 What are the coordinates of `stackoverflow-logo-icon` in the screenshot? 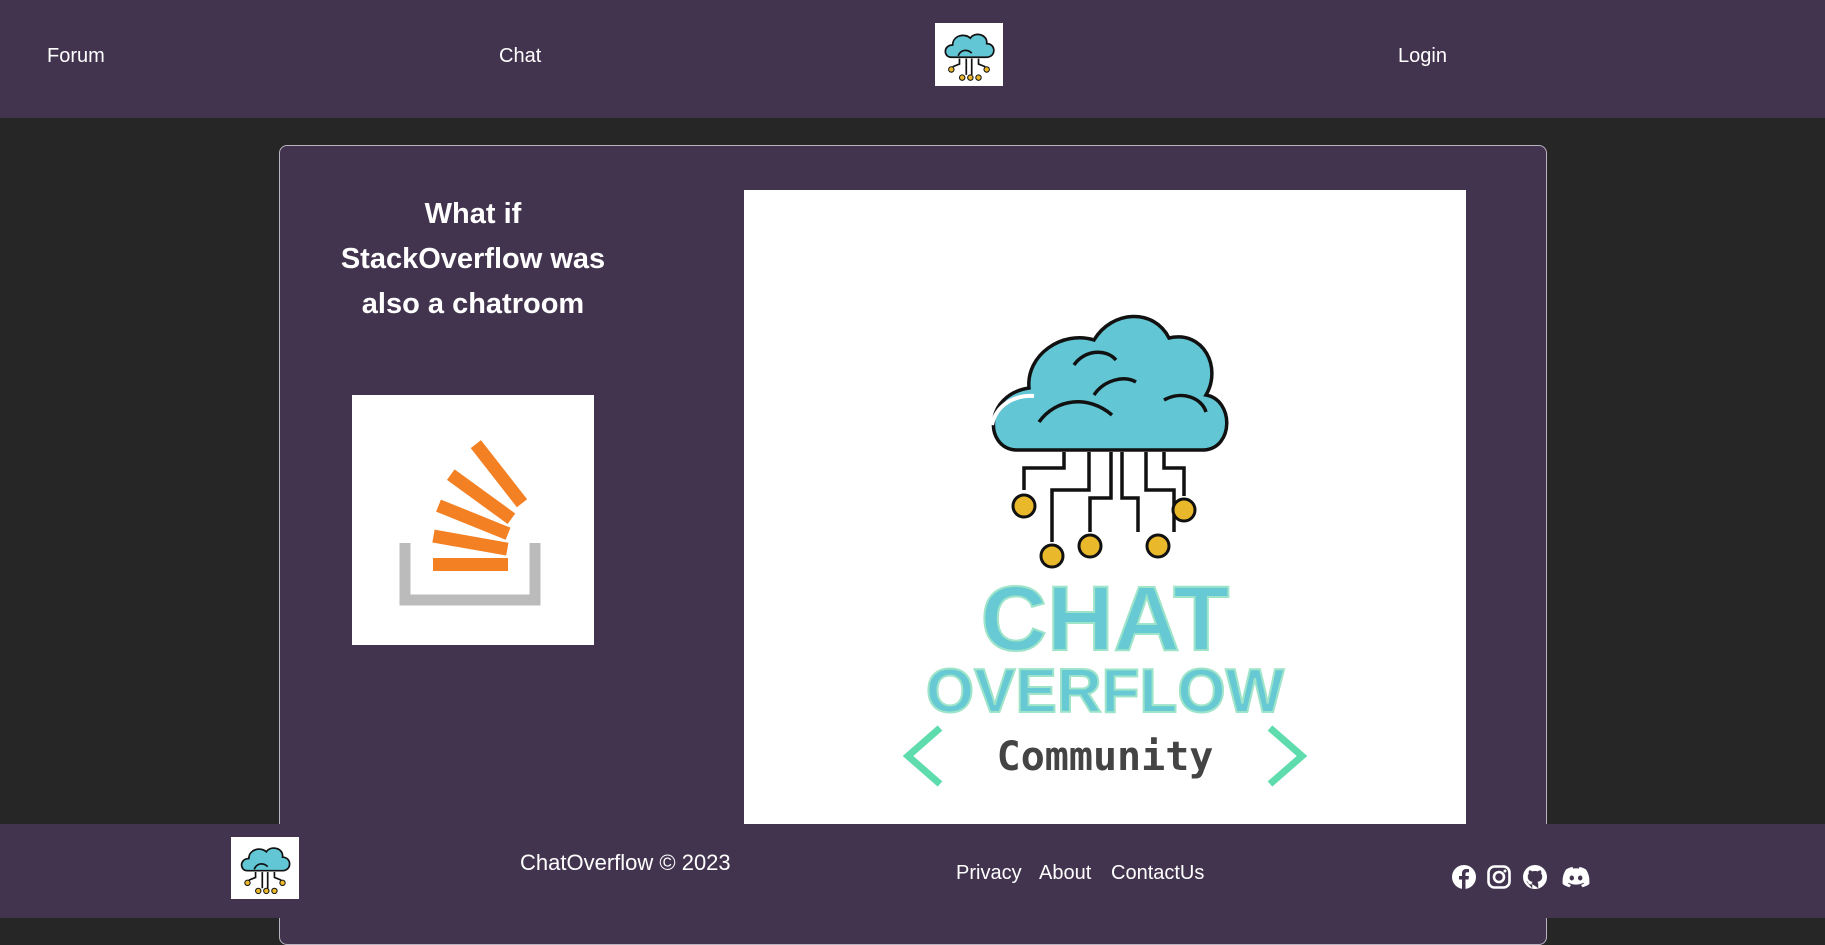 It's located at (470, 523).